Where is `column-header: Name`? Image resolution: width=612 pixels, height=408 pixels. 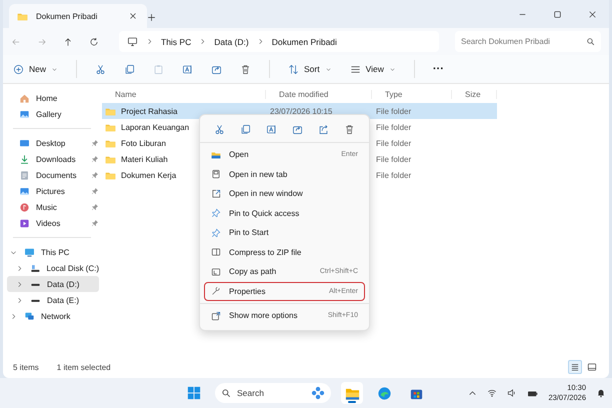
column-header: Name is located at coordinates (184, 94).